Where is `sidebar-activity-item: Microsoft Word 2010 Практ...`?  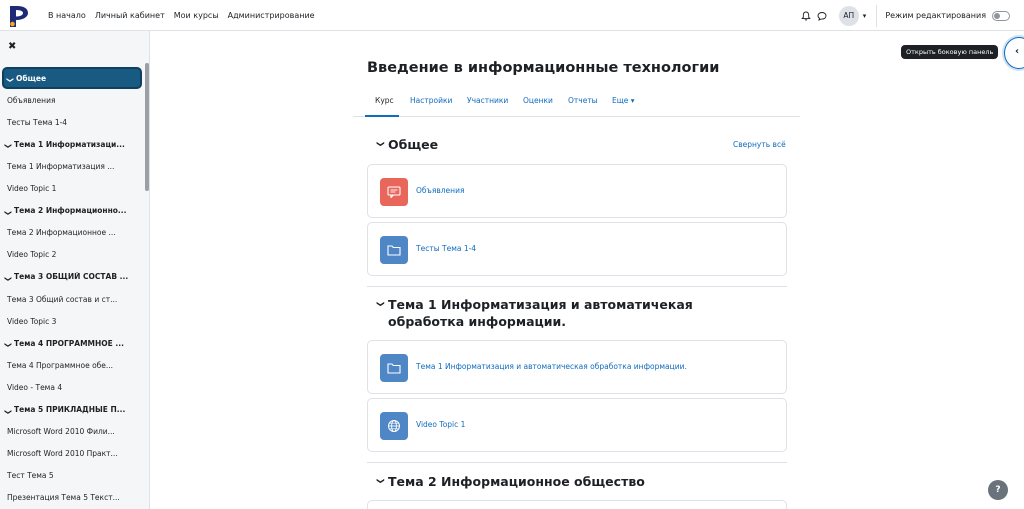
sidebar-activity-item: Microsoft Word 2010 Практ... is located at coordinates (71, 454).